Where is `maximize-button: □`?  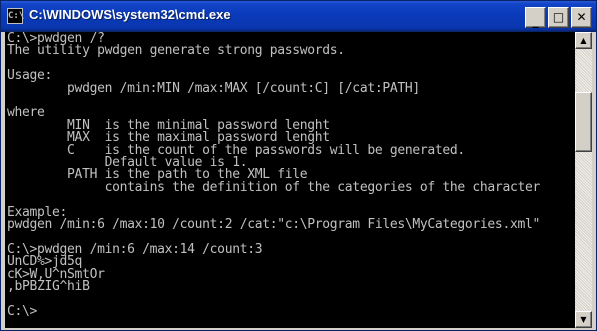
maximize-button: □ is located at coordinates (558, 17).